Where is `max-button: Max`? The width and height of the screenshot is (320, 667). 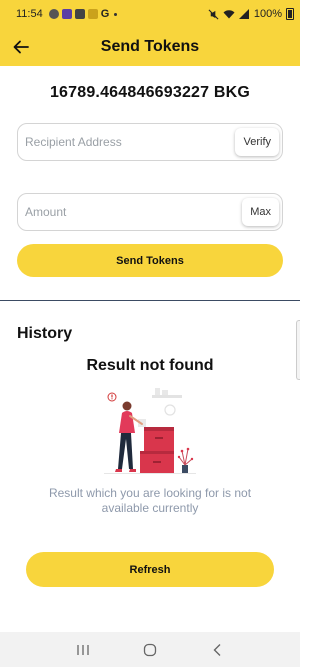 max-button: Max is located at coordinates (260, 212).